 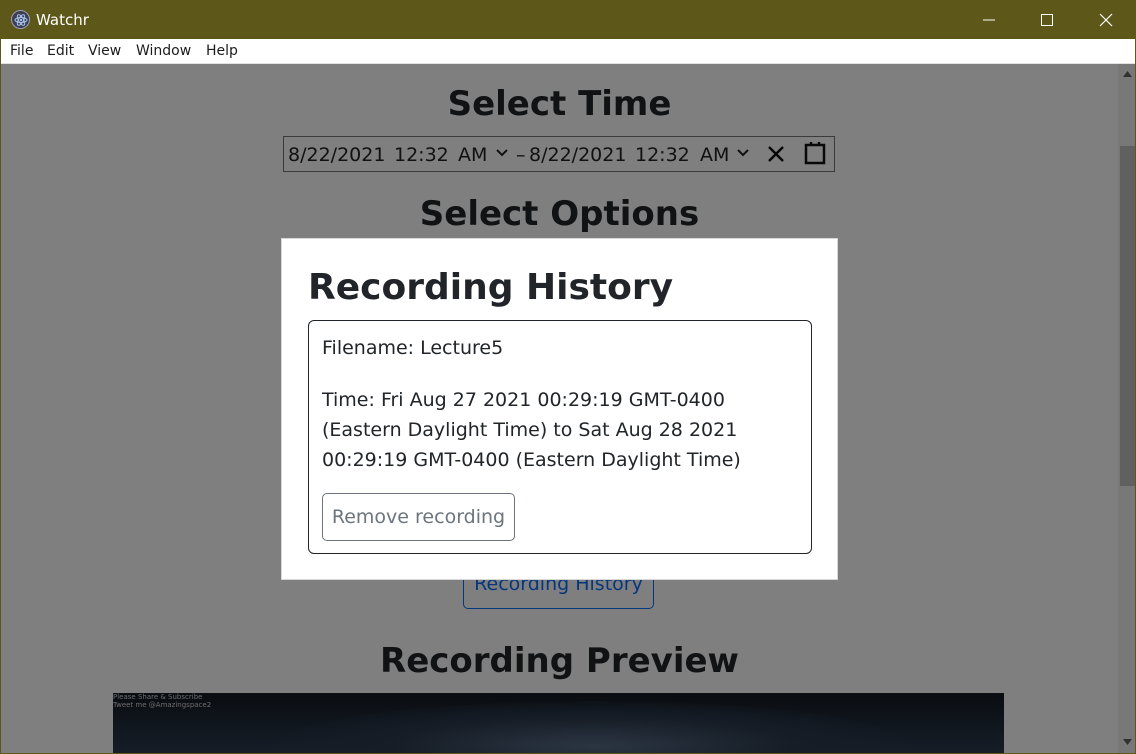 What do you see at coordinates (568, 51) in the screenshot?
I see `menu-bar: File Edit View Window Help` at bounding box center [568, 51].